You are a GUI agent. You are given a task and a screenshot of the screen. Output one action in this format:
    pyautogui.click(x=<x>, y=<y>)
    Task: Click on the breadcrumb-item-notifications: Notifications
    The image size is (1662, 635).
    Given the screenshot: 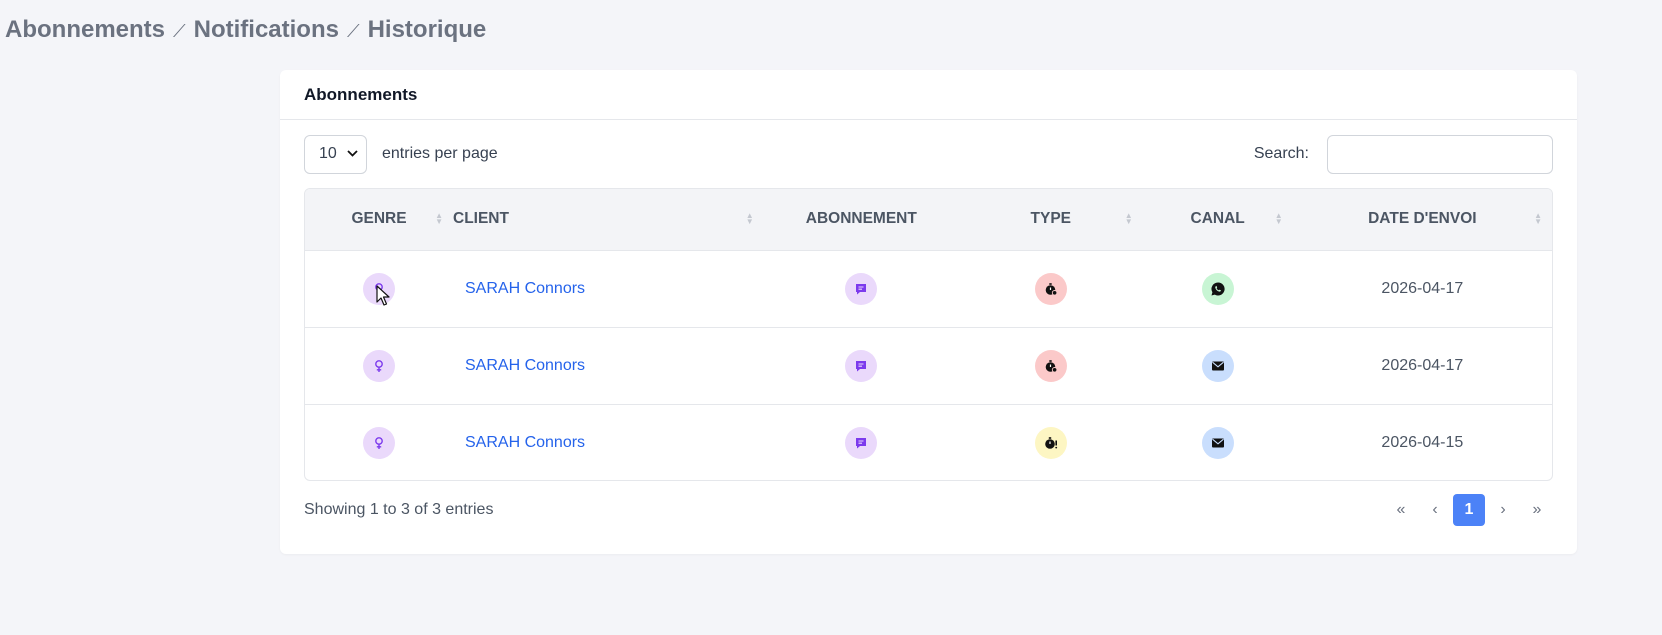 What is the action you would take?
    pyautogui.click(x=266, y=30)
    